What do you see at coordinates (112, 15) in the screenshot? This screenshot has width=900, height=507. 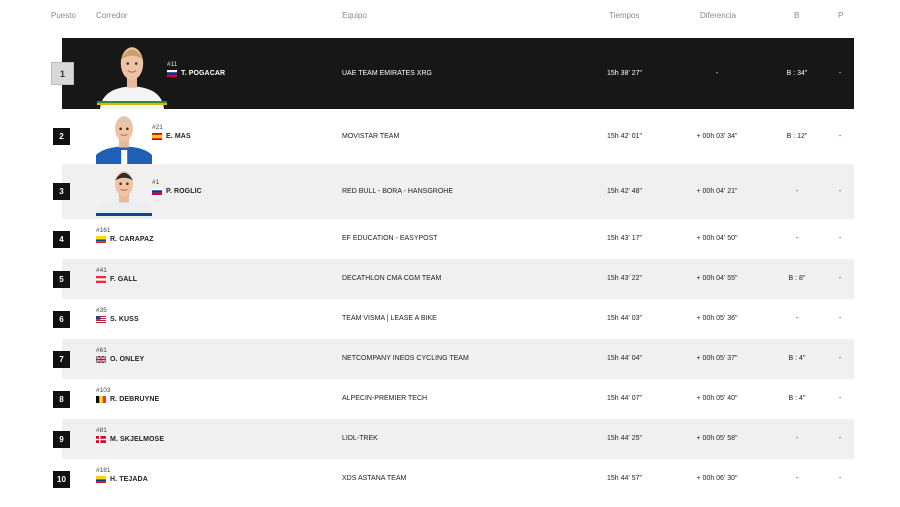 I see `column-header-corredor: Corredor` at bounding box center [112, 15].